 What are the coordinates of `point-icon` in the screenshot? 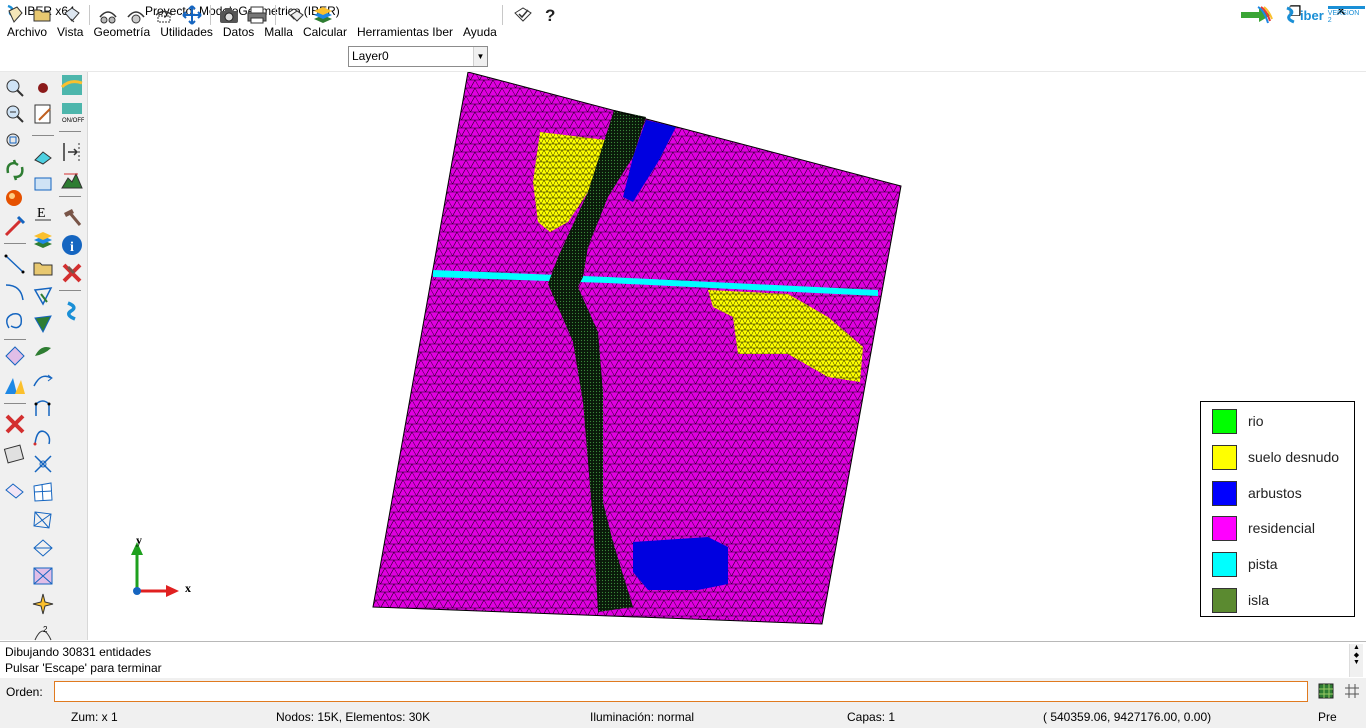 It's located at (15, 226).